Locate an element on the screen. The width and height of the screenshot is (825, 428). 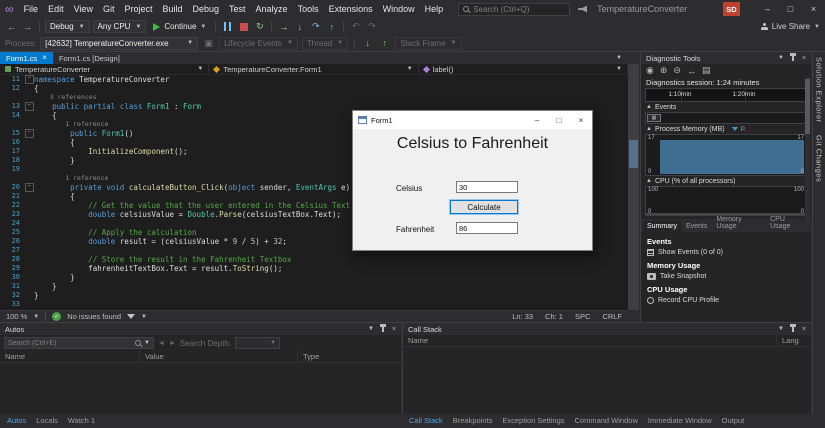
column-lang: Lang is located at coordinates (794, 340).